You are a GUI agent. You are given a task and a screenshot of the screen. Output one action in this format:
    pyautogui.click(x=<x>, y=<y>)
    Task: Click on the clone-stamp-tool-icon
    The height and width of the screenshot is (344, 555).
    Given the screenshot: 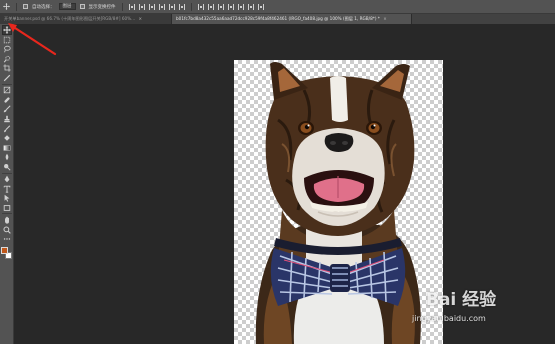 What is the action you would take?
    pyautogui.click(x=7, y=119)
    